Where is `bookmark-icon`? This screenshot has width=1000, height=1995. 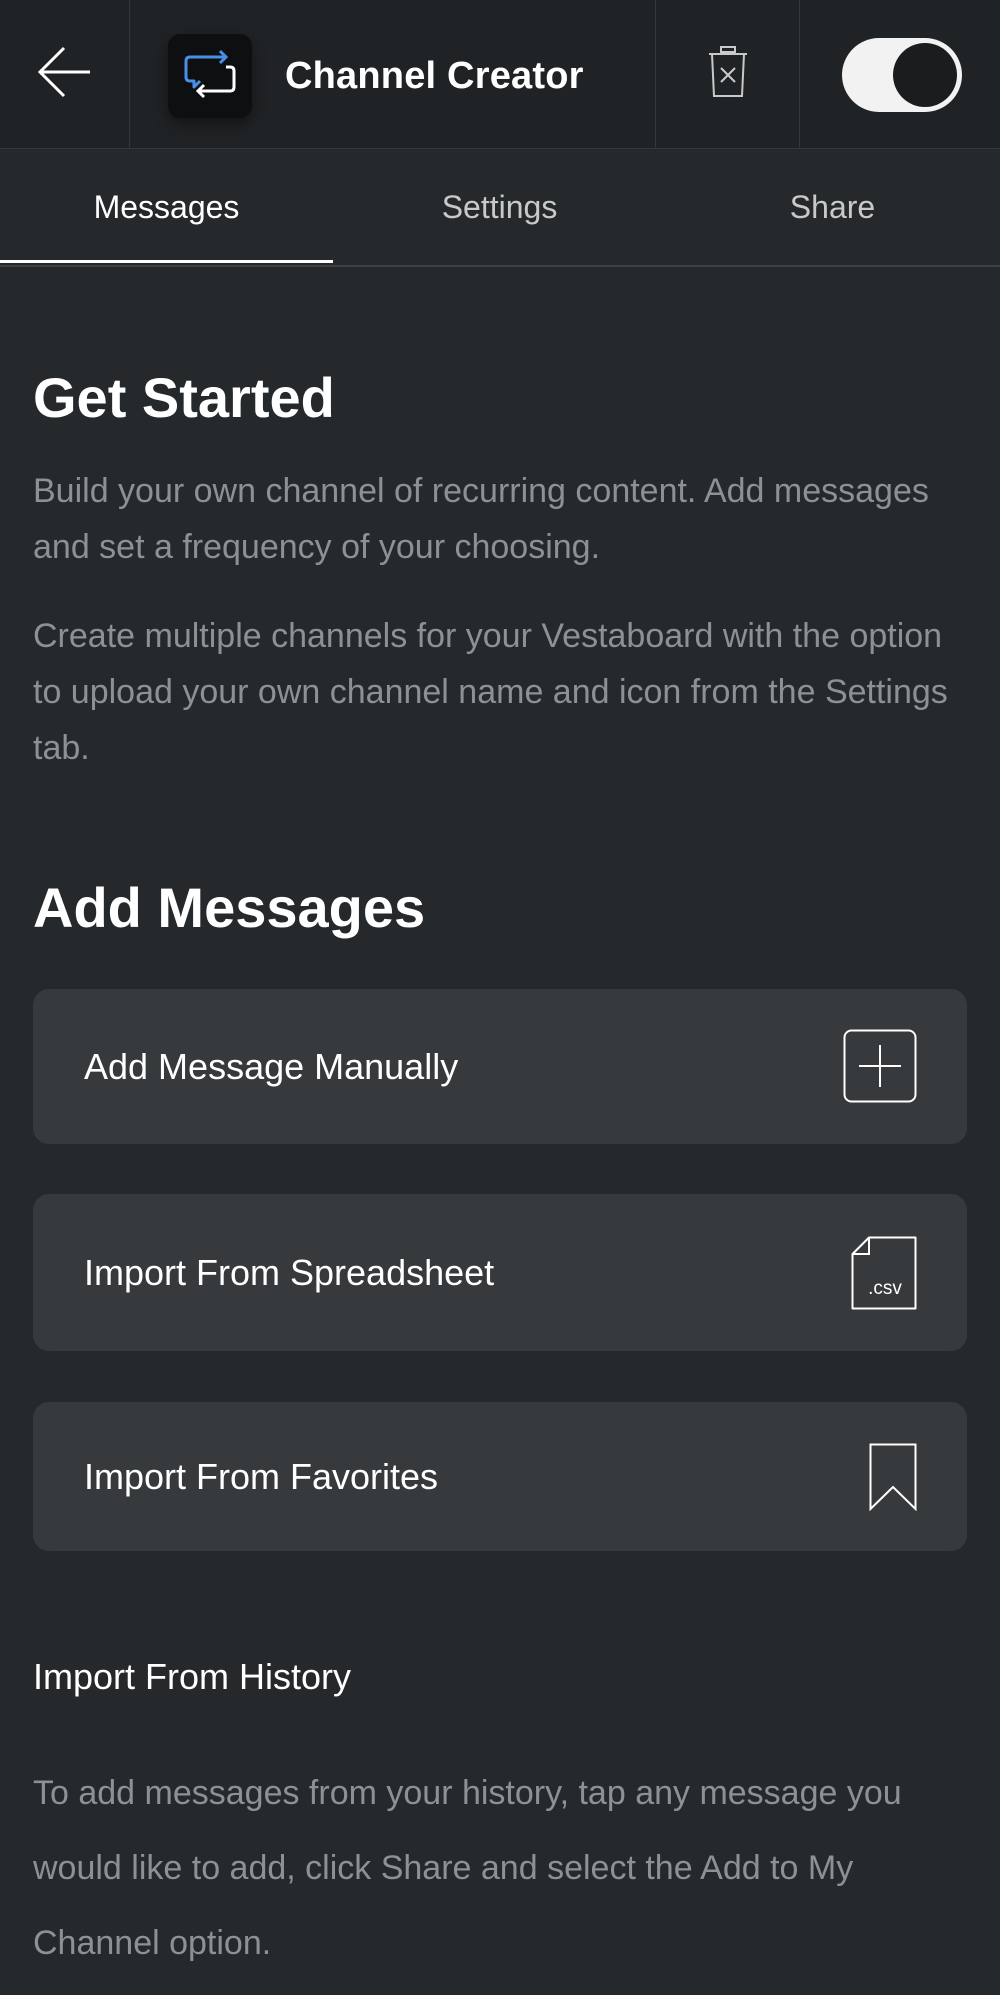
bookmark-icon is located at coordinates (893, 1479).